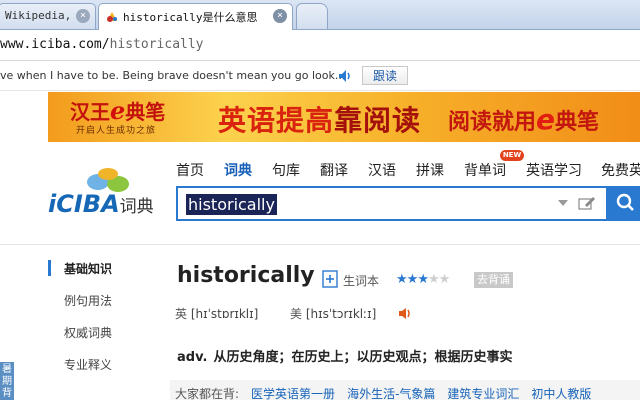 The image size is (640, 402). I want to click on recite-tag: 去背诵, so click(493, 280).